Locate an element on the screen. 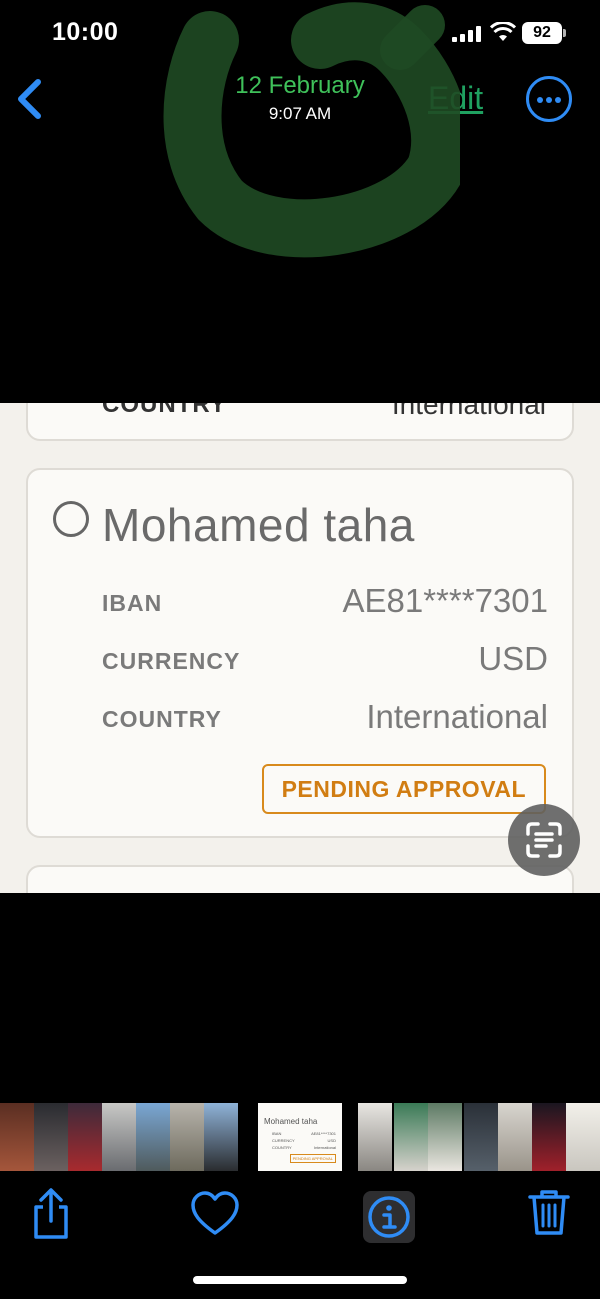 The image size is (600, 1299). thumbnail-country-row: COUNTRY International is located at coordinates (304, 1147).